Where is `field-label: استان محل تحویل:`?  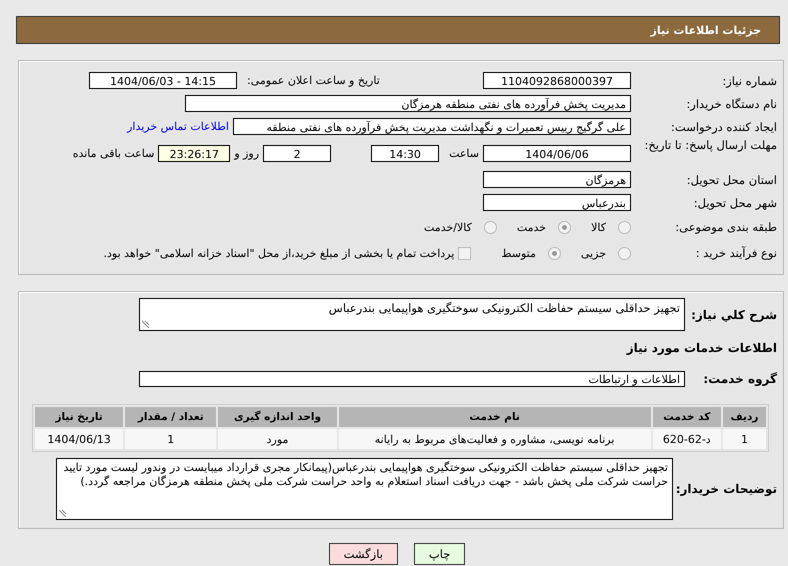 field-label: استان محل تحویل: is located at coordinates (731, 179).